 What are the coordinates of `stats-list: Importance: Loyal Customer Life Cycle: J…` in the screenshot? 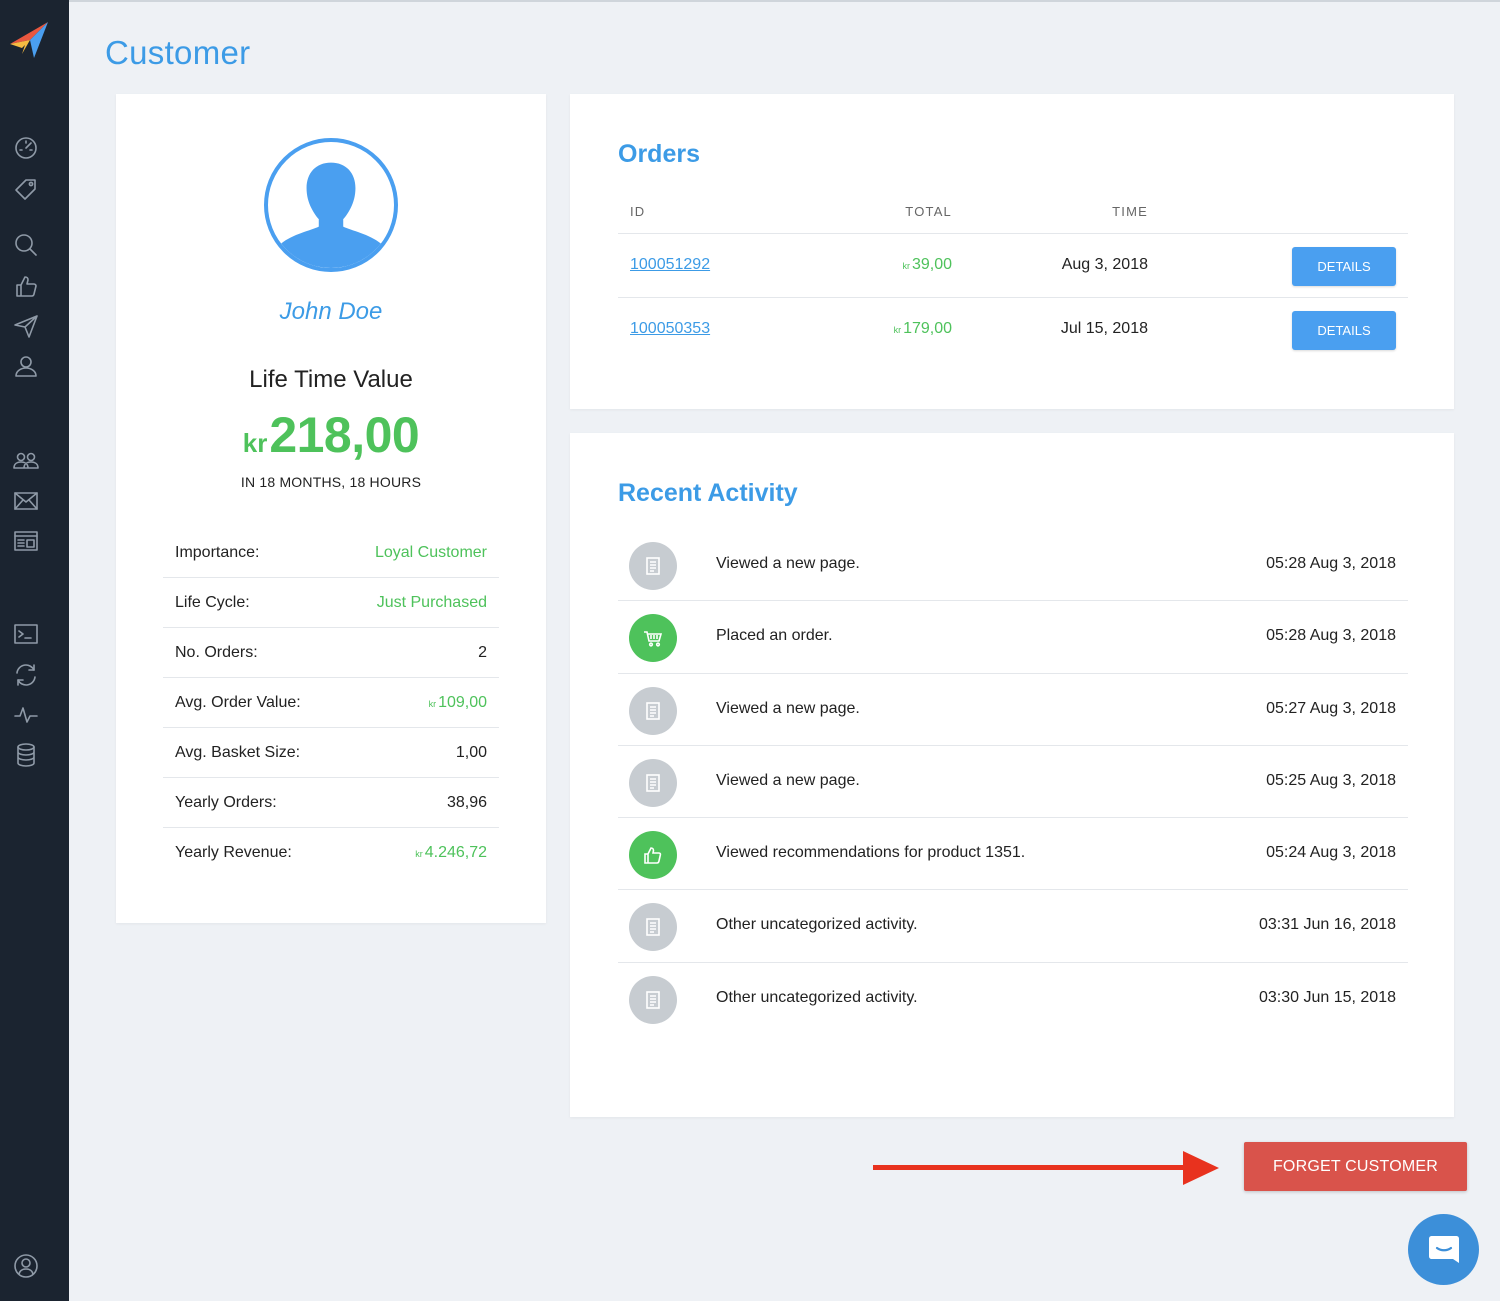 It's located at (331, 703).